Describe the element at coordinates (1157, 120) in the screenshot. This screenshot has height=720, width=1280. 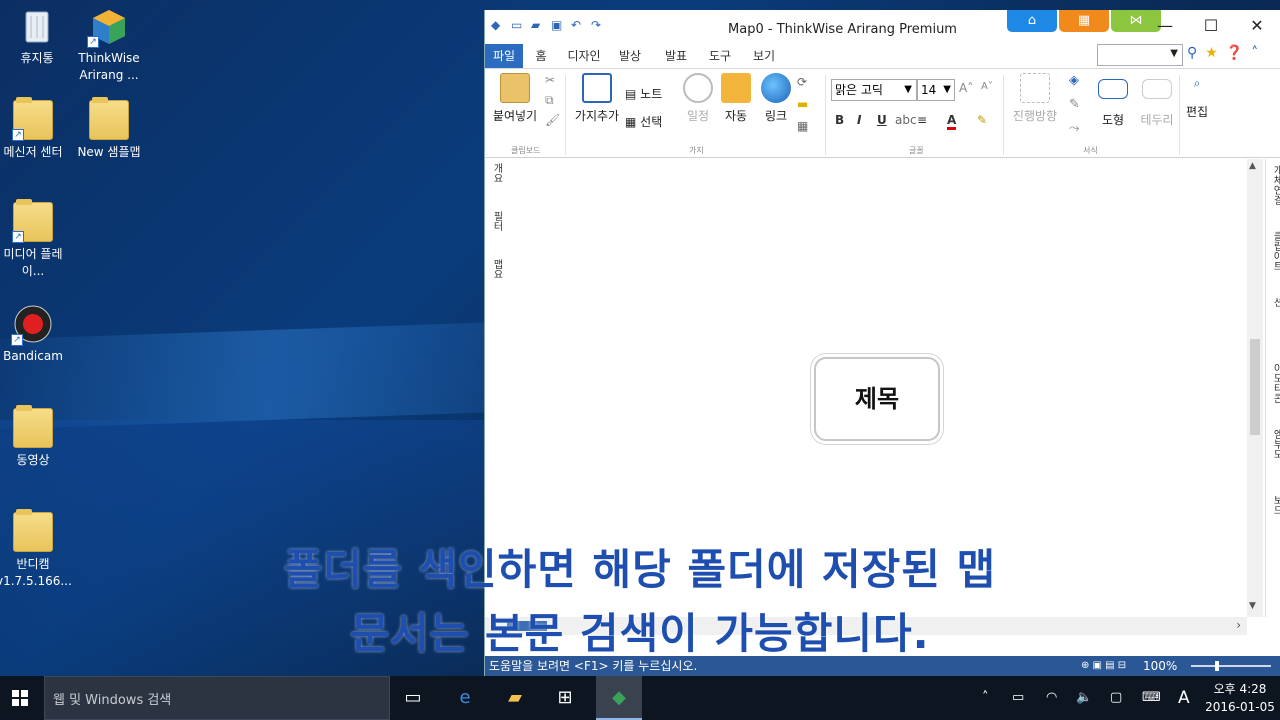
I see `border-label: 테두리` at that location.